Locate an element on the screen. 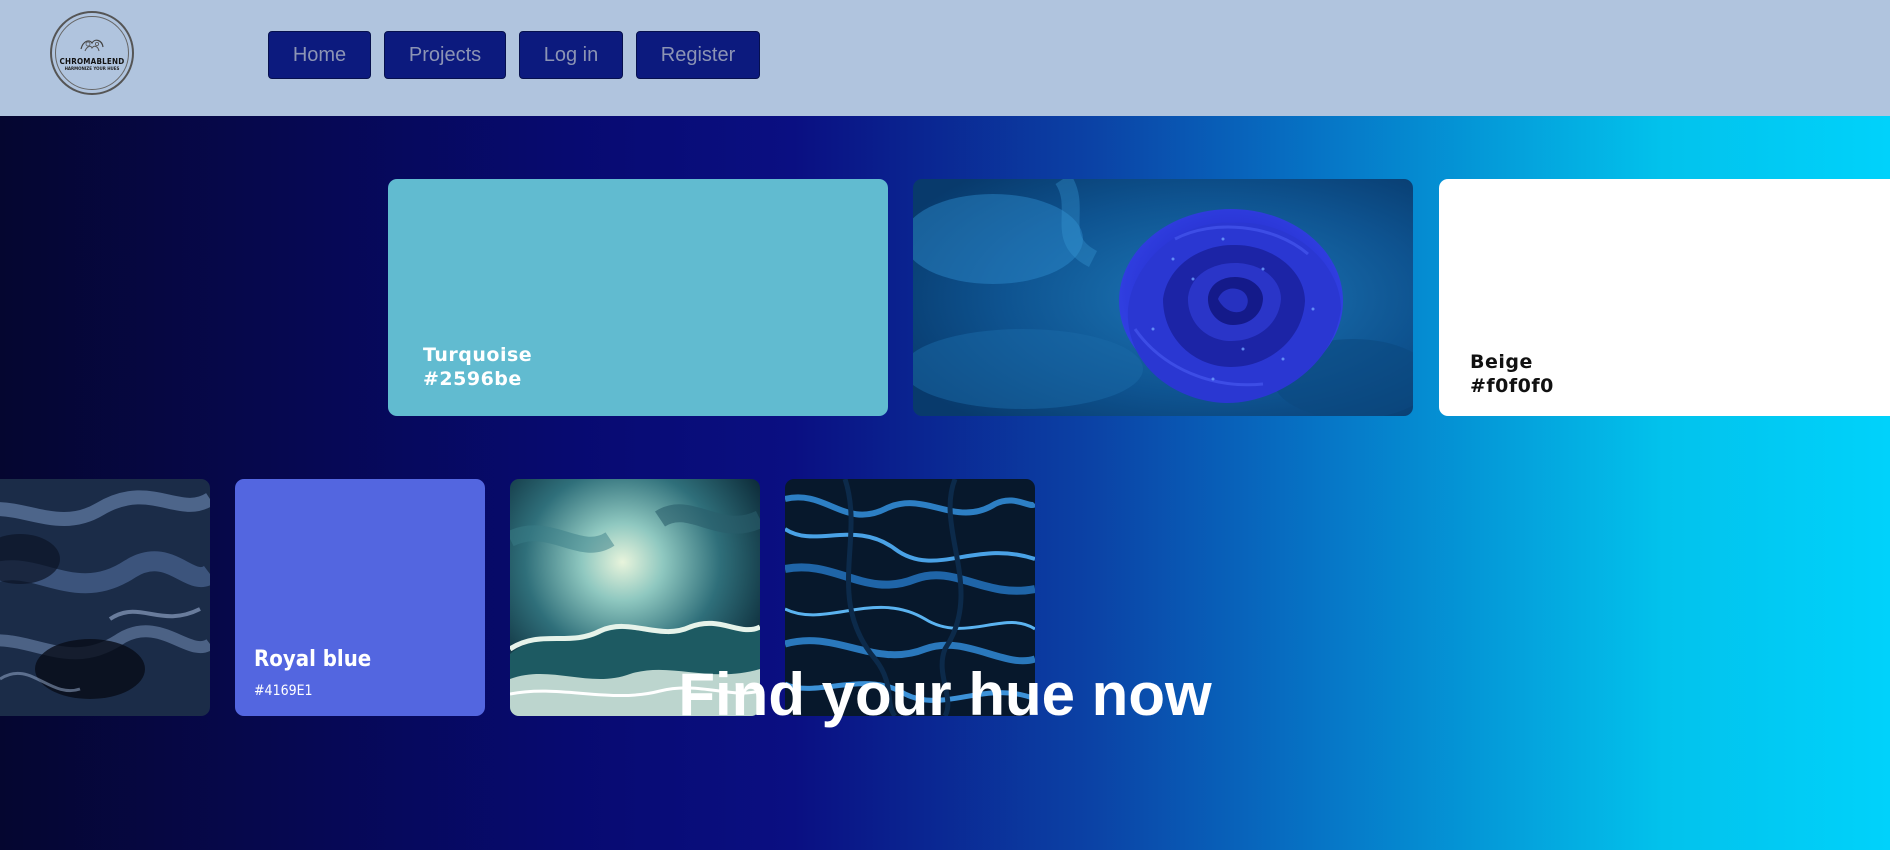 Image resolution: width=1890 pixels, height=850 pixels. beige-swatch-card: Beige #f0f0f0 is located at coordinates (1664, 297).